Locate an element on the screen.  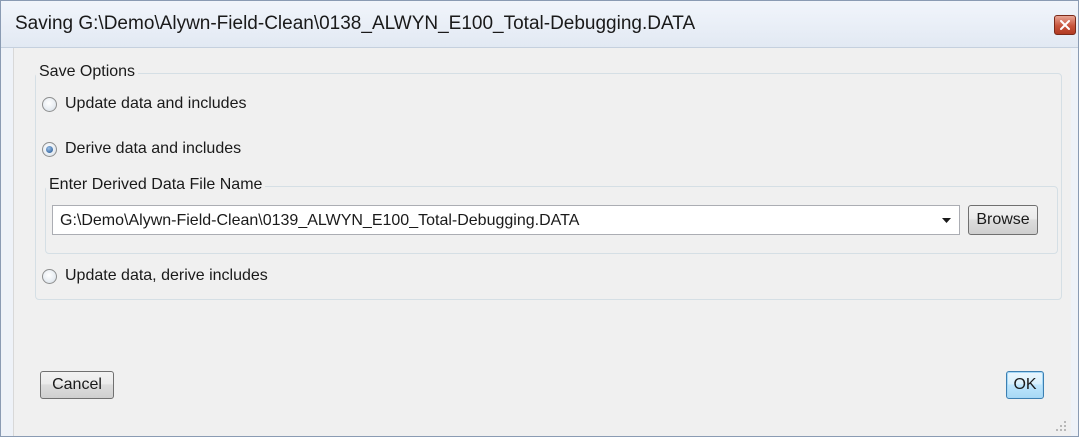
ok-button: OK is located at coordinates (1025, 385).